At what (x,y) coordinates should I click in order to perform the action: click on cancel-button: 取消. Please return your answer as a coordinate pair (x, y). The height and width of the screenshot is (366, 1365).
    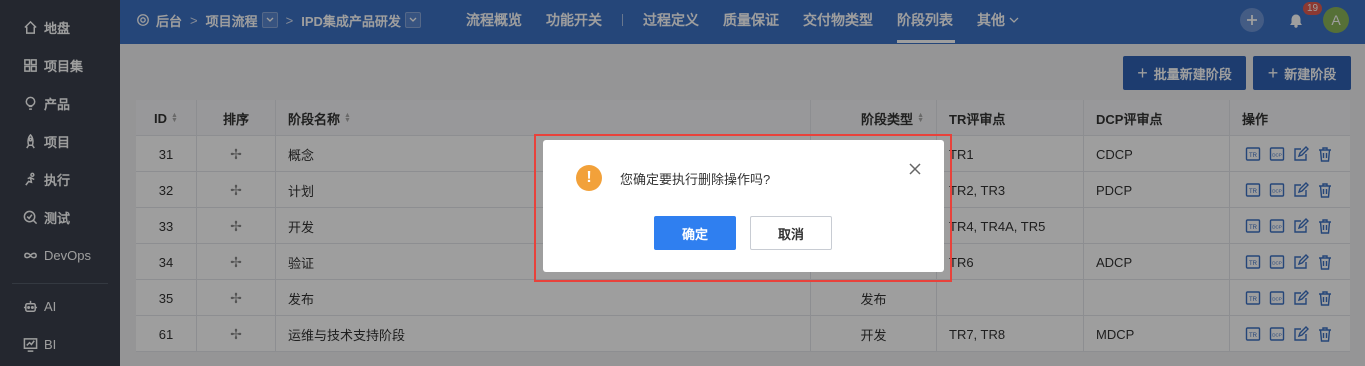
    Looking at the image, I should click on (791, 233).